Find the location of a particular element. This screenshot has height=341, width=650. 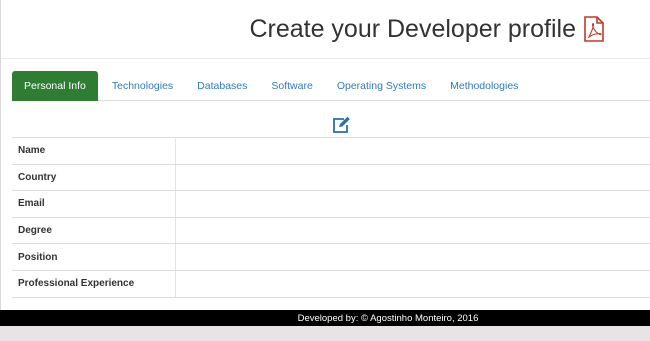

row-label-degree: Degree is located at coordinates (94, 231).